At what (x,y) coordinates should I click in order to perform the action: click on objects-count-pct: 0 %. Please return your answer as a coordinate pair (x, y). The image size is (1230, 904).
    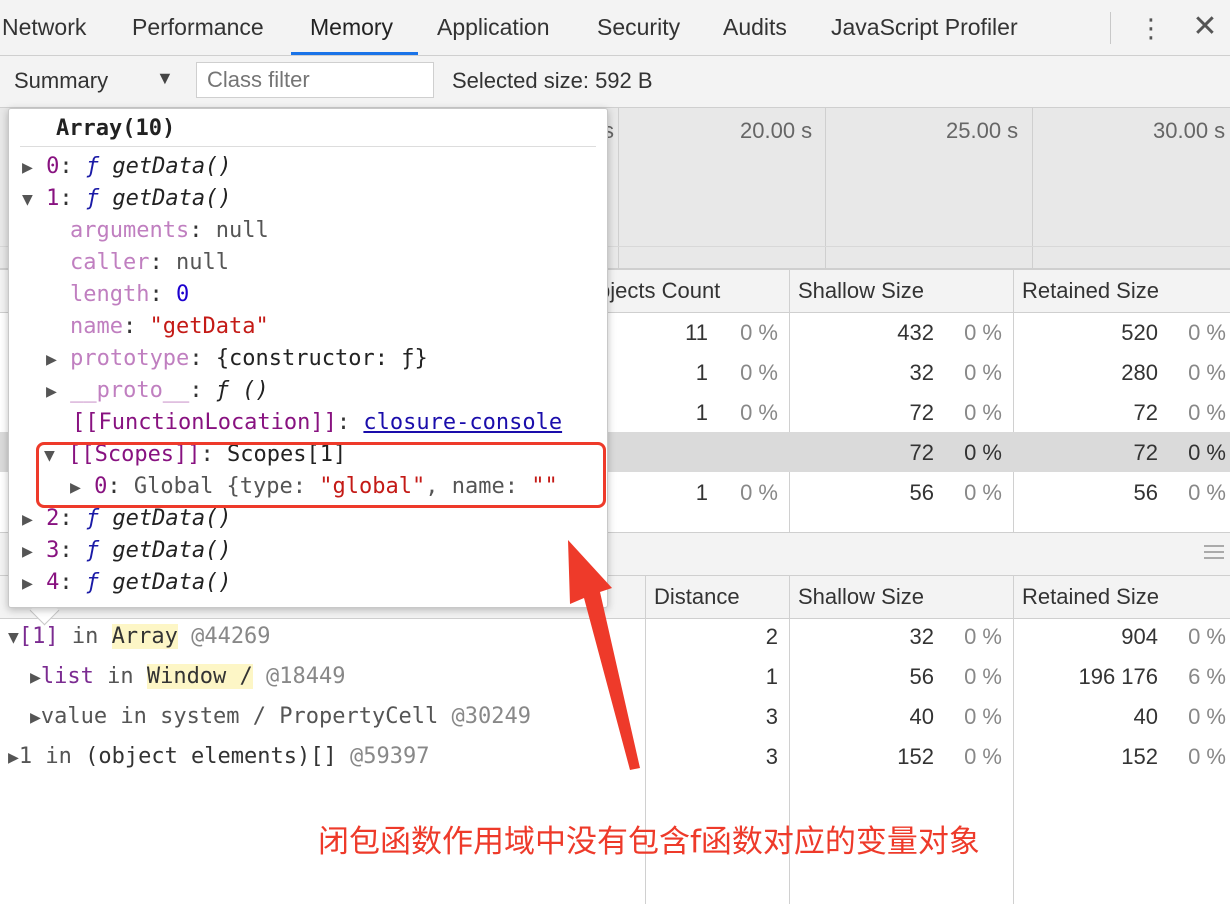
    Looking at the image, I should click on (759, 332).